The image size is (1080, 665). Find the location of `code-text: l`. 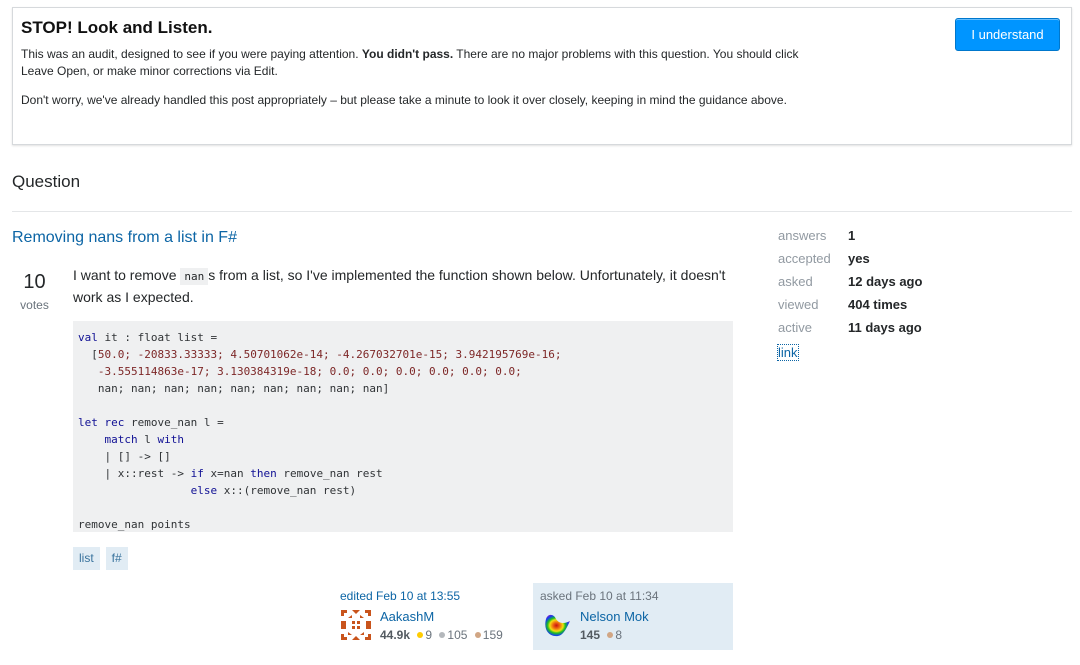

code-text: l is located at coordinates (147, 439).